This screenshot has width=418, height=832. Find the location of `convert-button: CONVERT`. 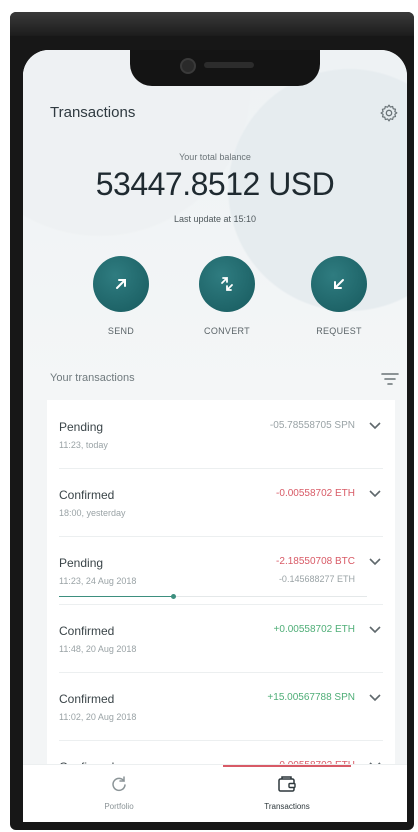

convert-button: CONVERT is located at coordinates (227, 296).